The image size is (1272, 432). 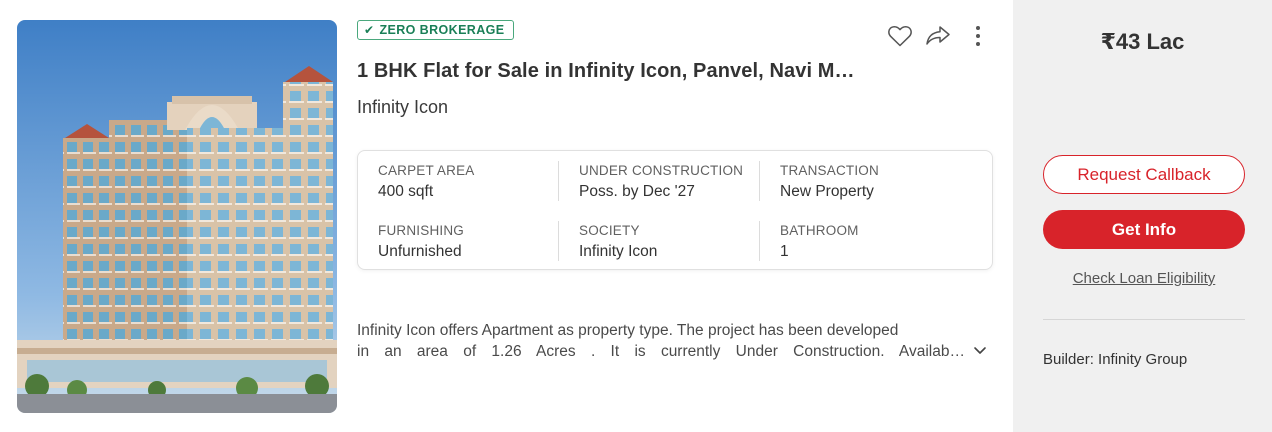 I want to click on zero-brokerage-badge: ✔ ZERO BROKERAGE, so click(x=435, y=30).